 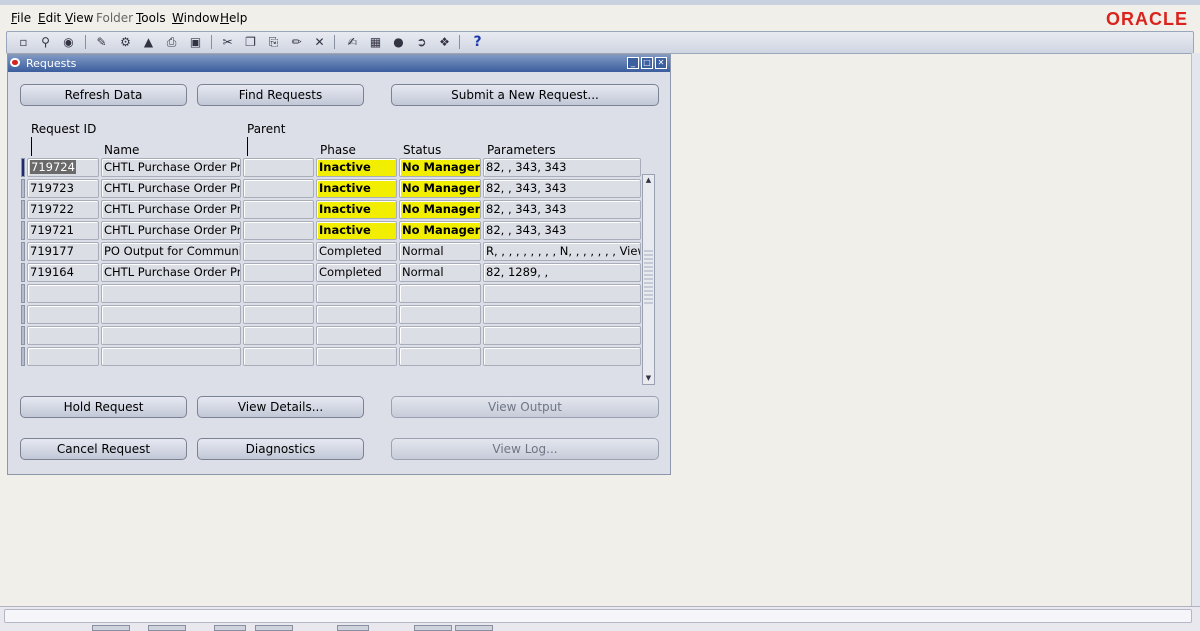 I want to click on close-icon: ✕, so click(x=661, y=63).